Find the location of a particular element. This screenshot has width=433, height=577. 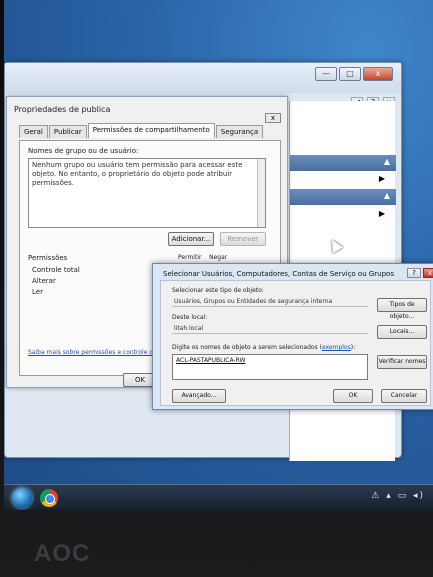

permissions-columns: Permitir Negar is located at coordinates (202, 257).